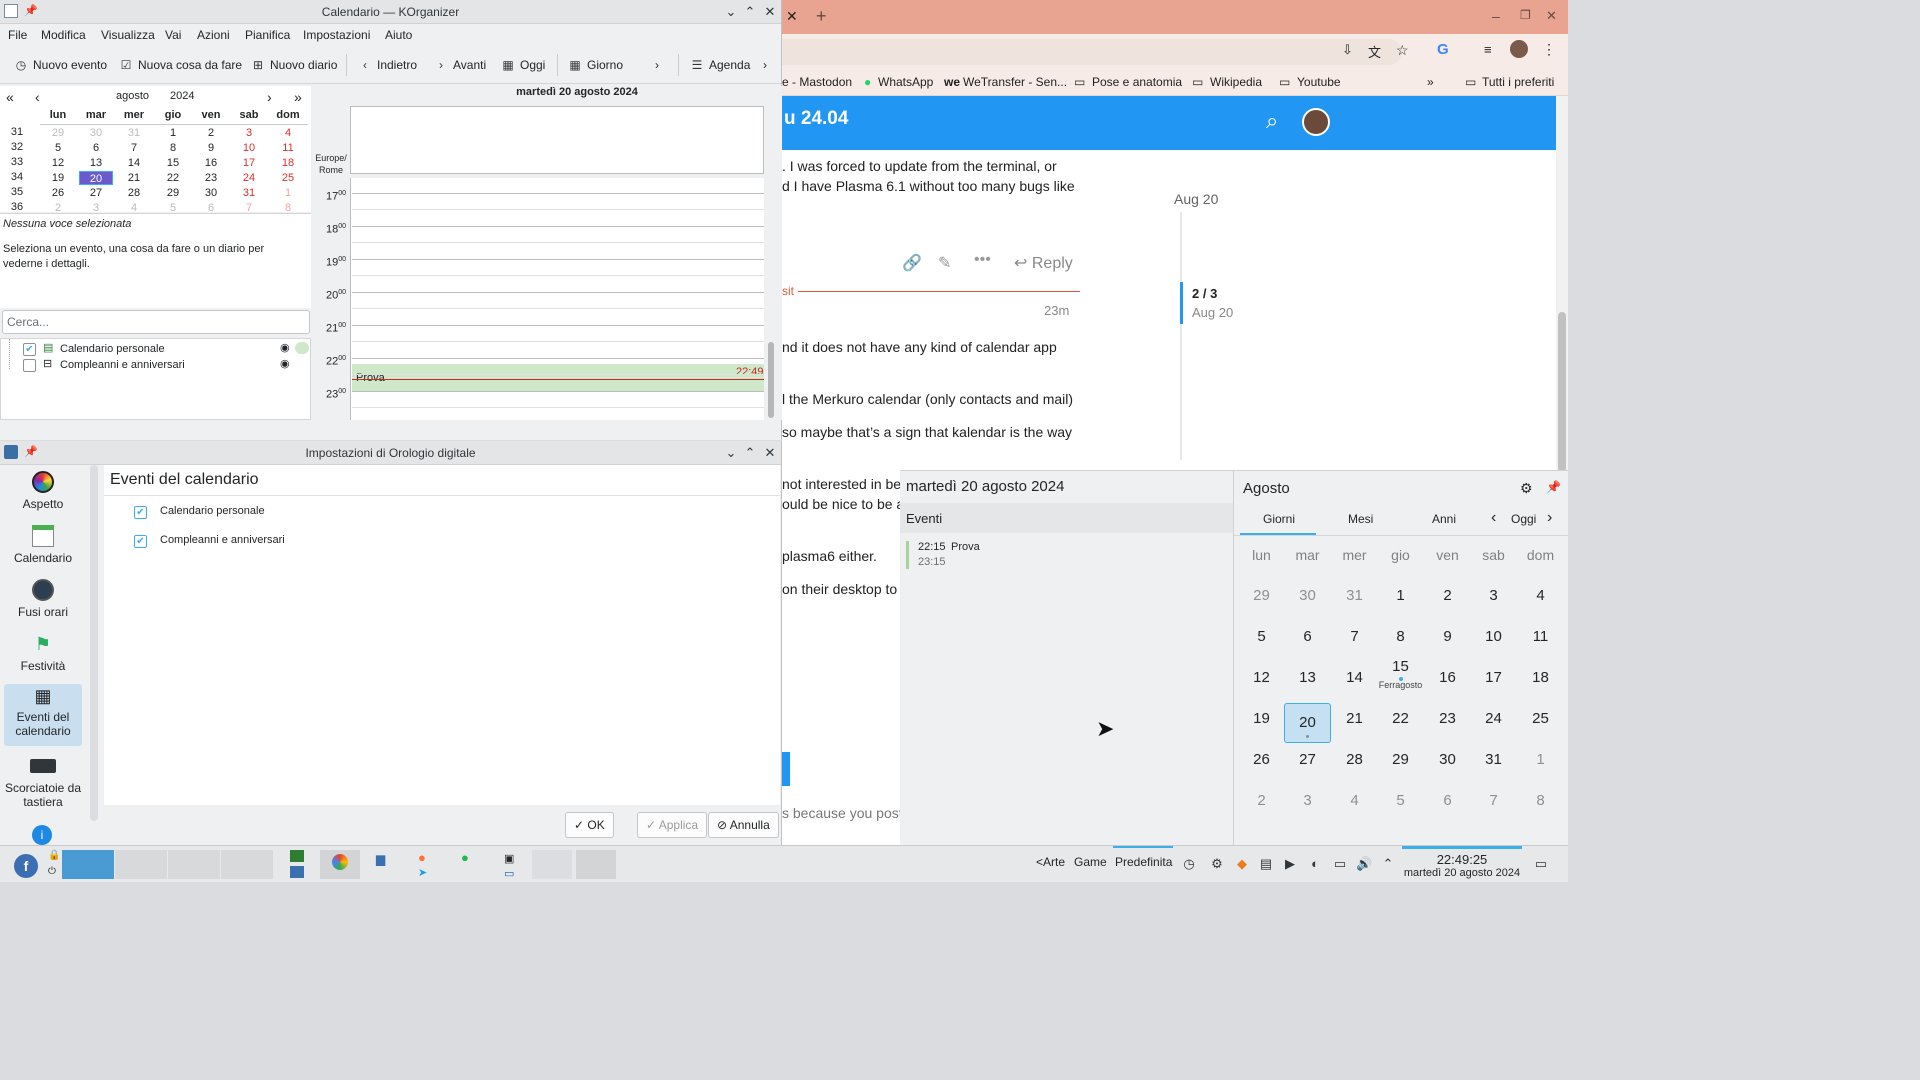 The width and height of the screenshot is (1920, 1080). I want to click on week-number: 31, so click(17, 132).